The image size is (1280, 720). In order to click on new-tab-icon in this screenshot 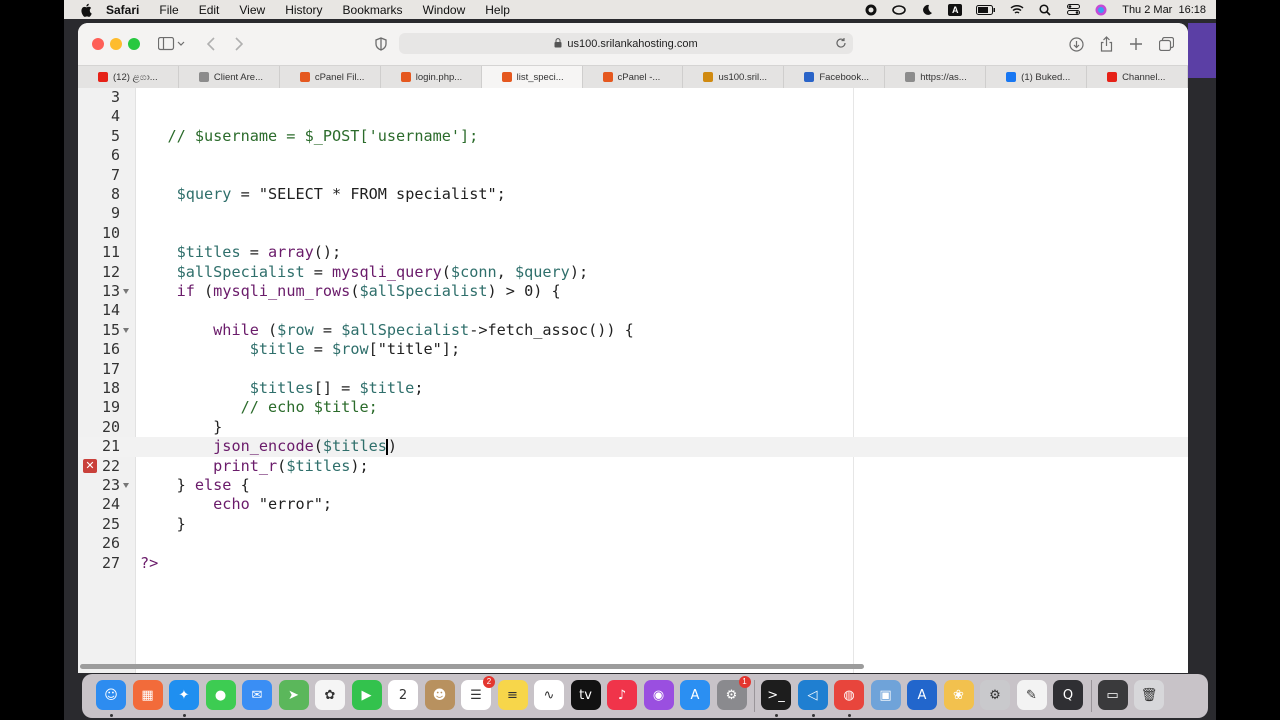, I will do `click(1136, 44)`.